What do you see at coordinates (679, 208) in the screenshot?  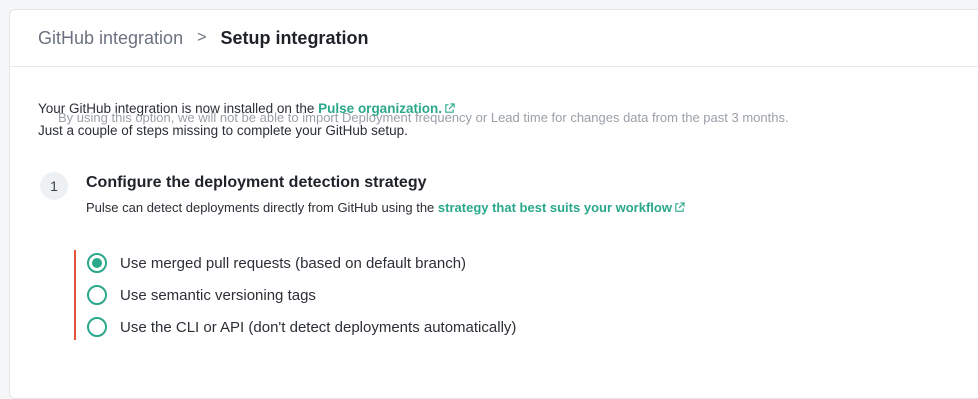 I see `external-link-icon` at bounding box center [679, 208].